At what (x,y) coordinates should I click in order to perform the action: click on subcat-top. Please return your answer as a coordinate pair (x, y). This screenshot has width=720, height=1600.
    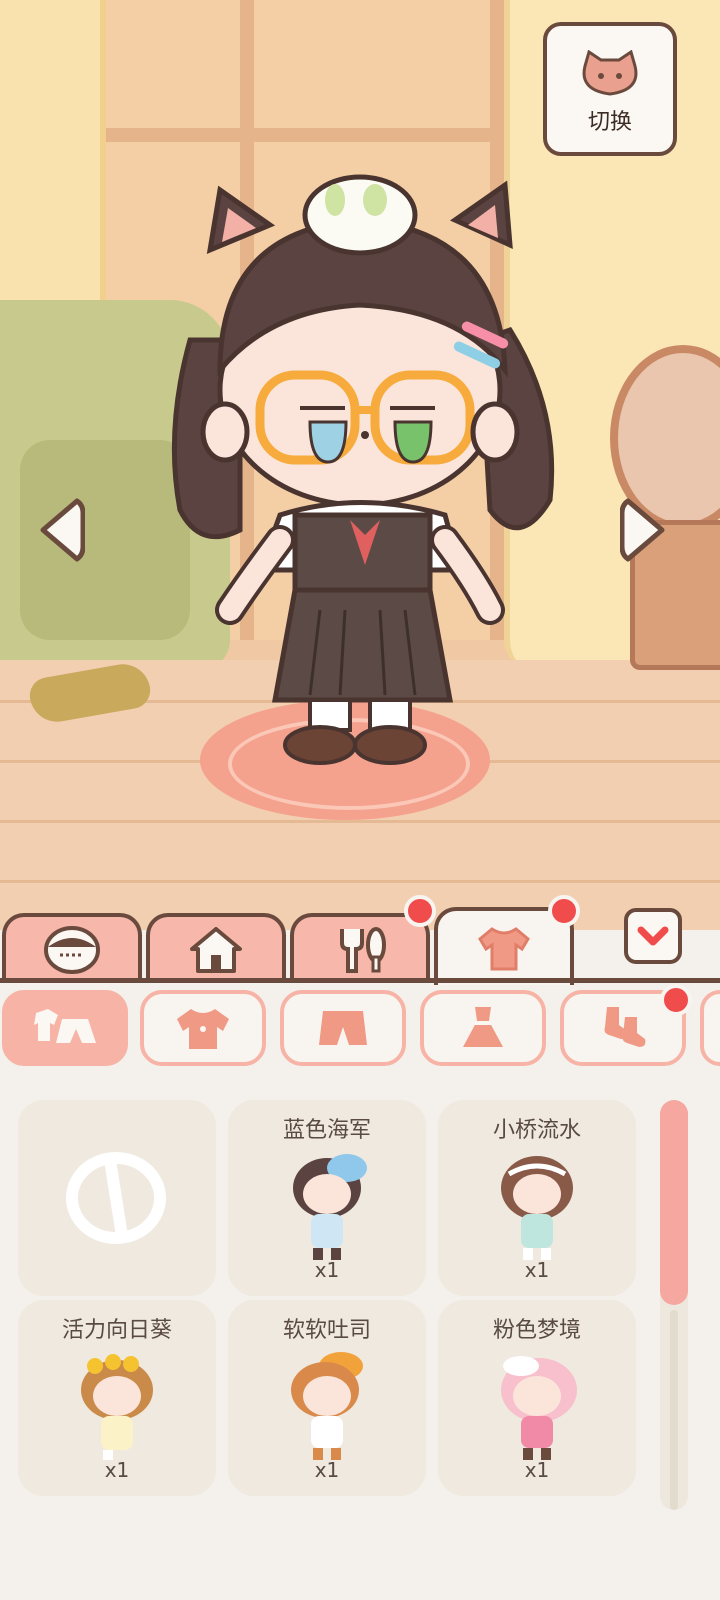
    Looking at the image, I should click on (203, 1028).